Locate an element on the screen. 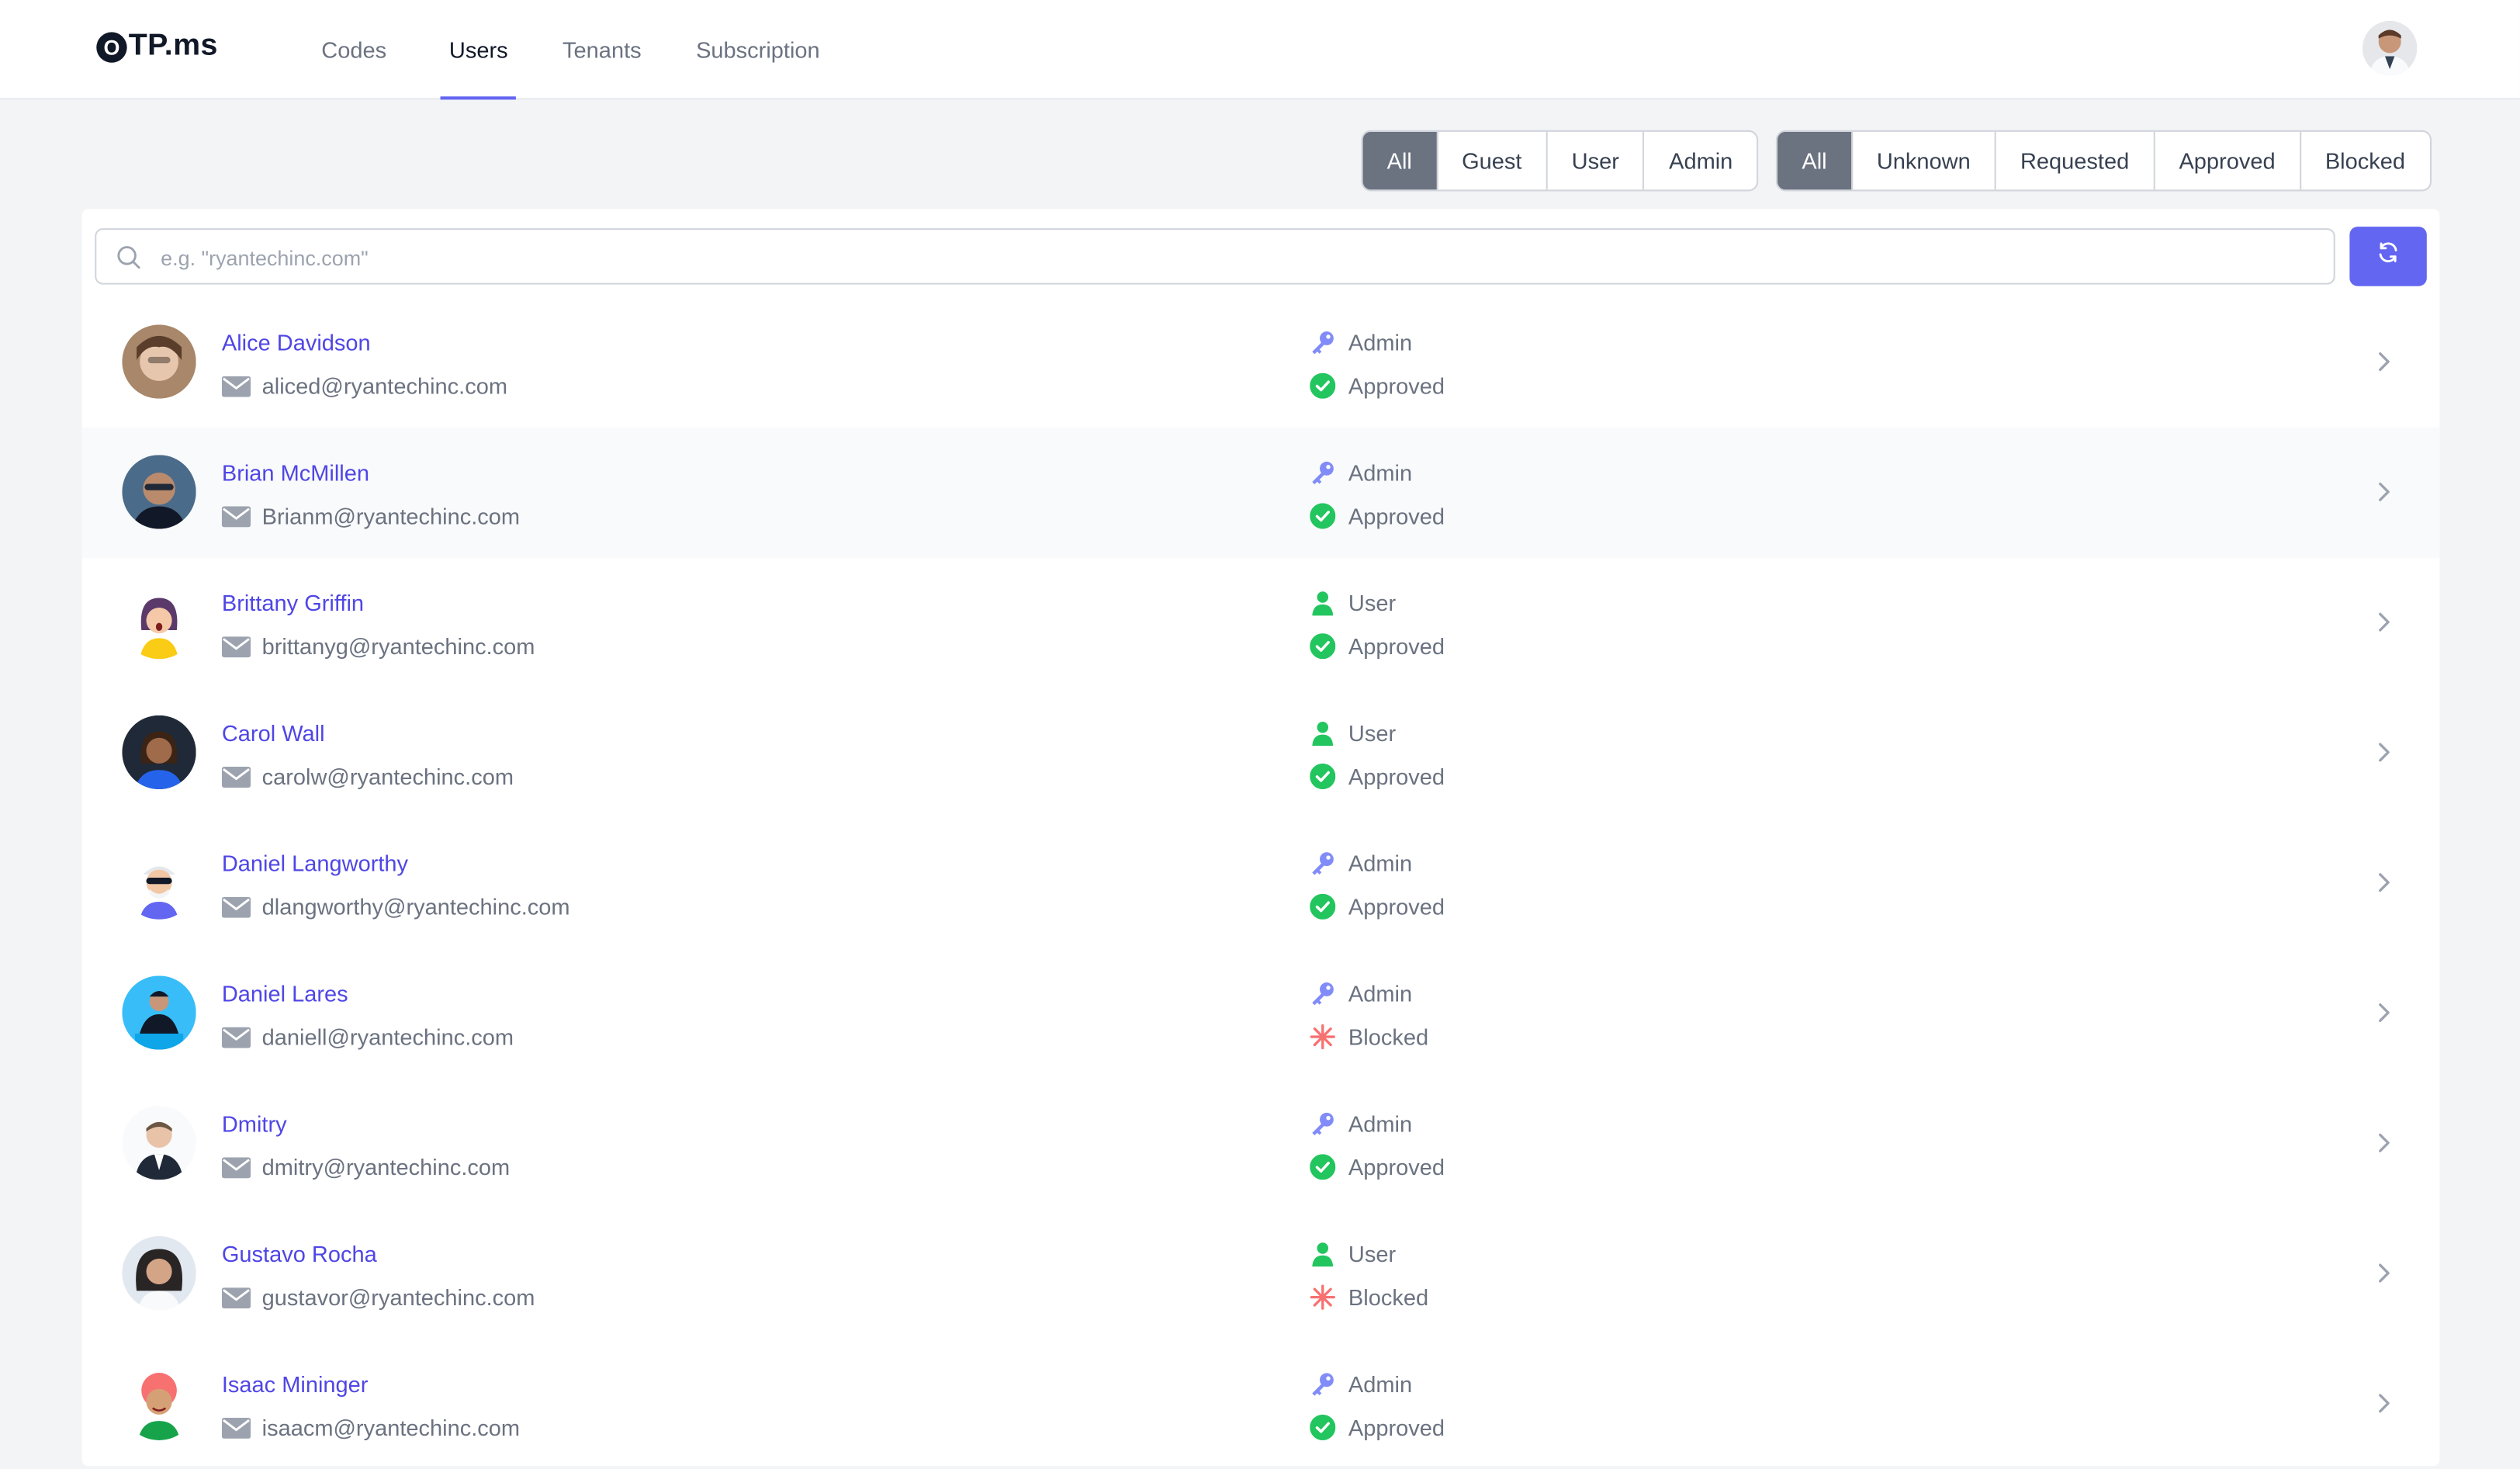 The height and width of the screenshot is (1469, 2520). role-filter-admin: Admin is located at coordinates (1699, 160).